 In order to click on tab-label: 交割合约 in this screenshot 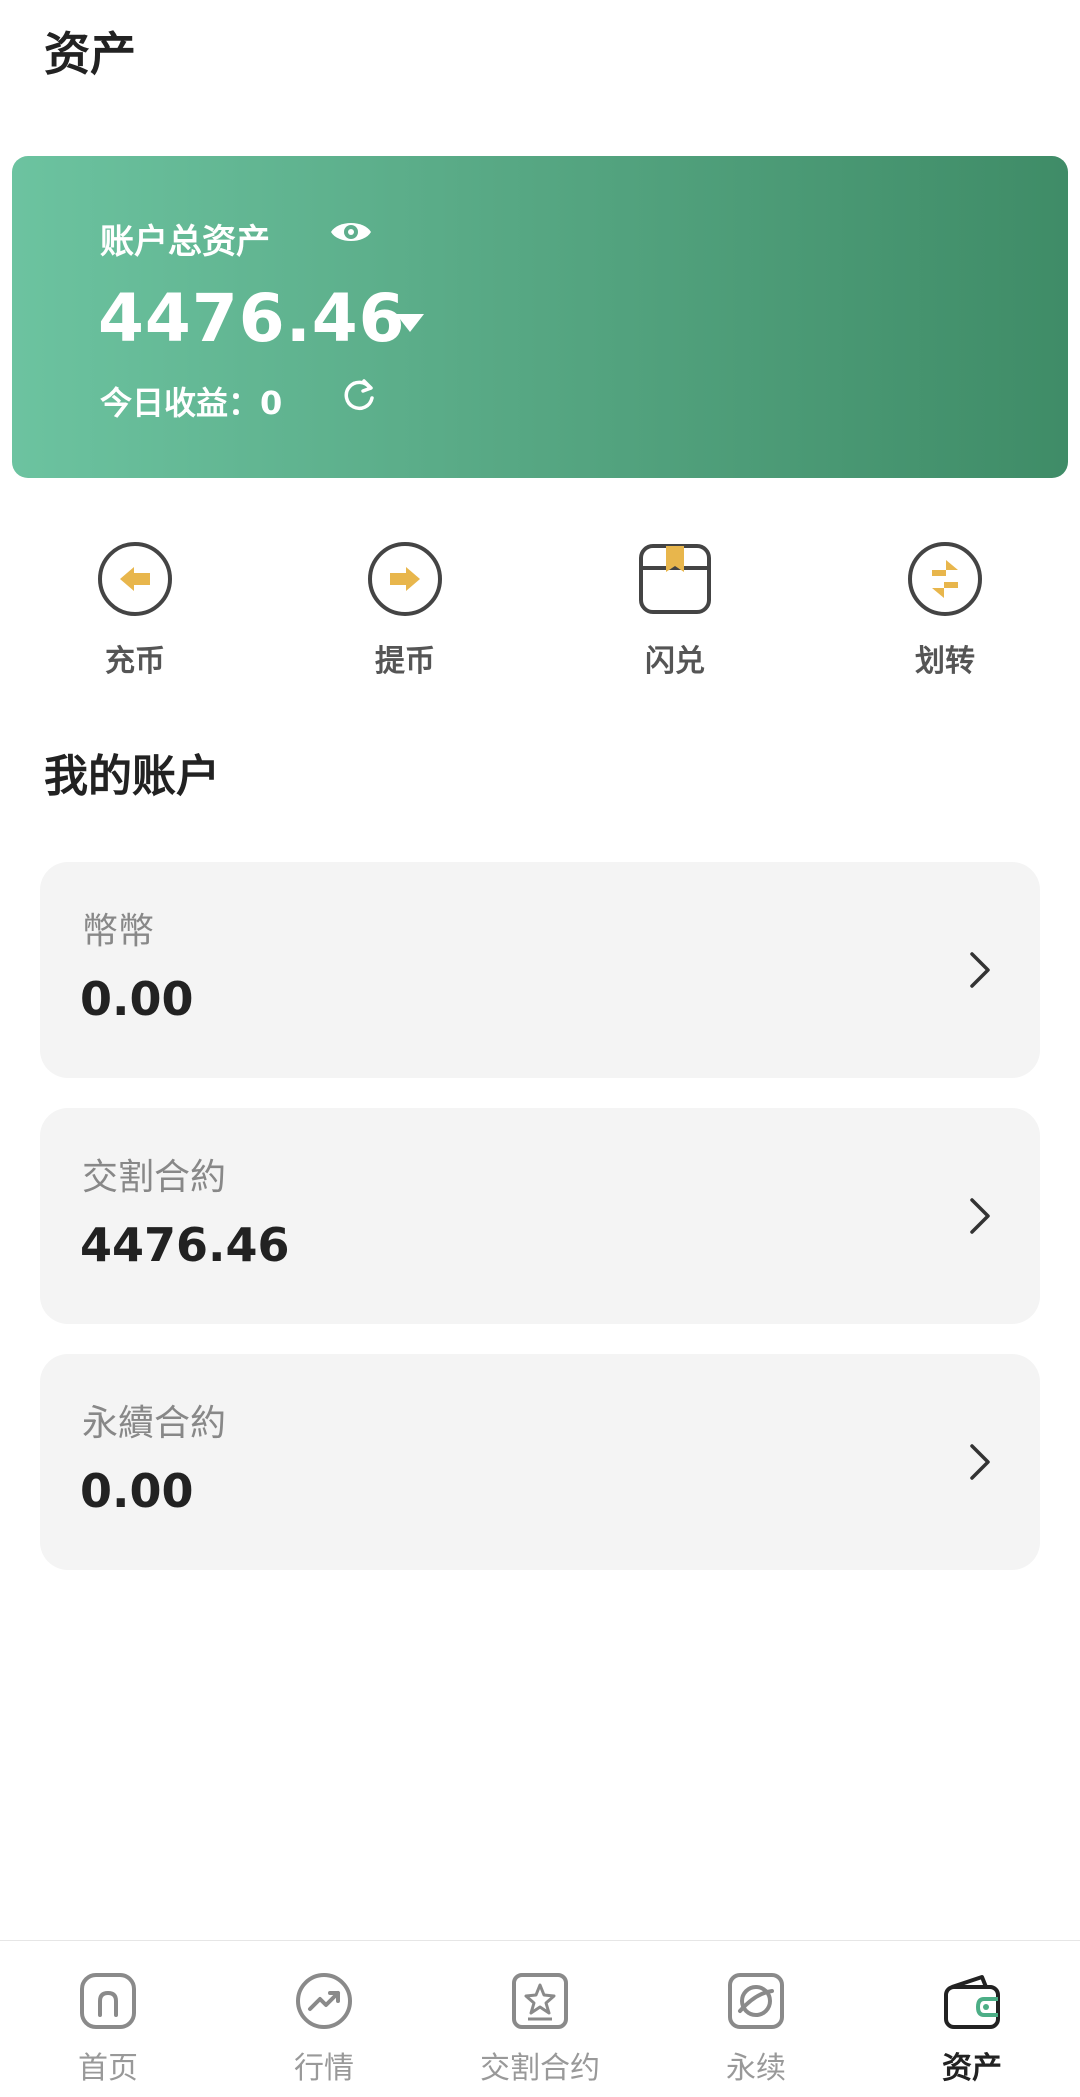, I will do `click(540, 2068)`.